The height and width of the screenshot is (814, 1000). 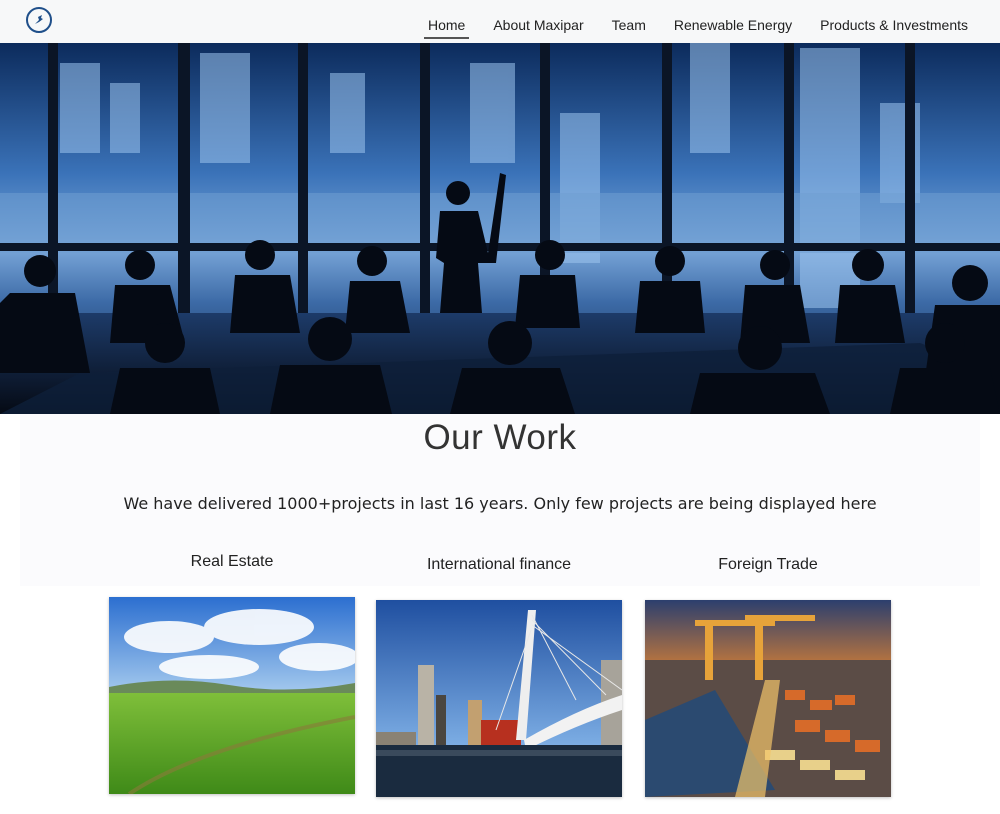 I want to click on foreign-trade-image, so click(x=768, y=698).